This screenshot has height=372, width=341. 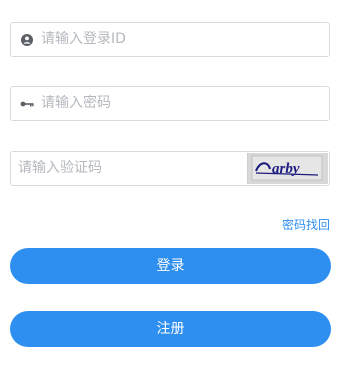 I want to click on captcha-placeholder: 请输入验证码, so click(x=60, y=168).